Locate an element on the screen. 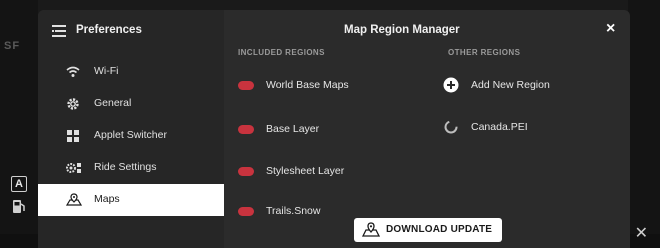 The image size is (660, 248). region-label: Base Layer is located at coordinates (293, 129).